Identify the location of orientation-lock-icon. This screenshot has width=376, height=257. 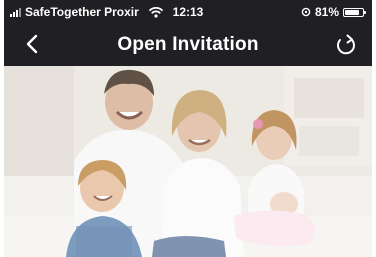
(306, 12).